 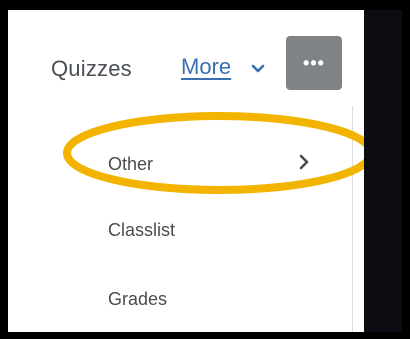 What do you see at coordinates (258, 69) in the screenshot?
I see `chevron-down-icon` at bounding box center [258, 69].